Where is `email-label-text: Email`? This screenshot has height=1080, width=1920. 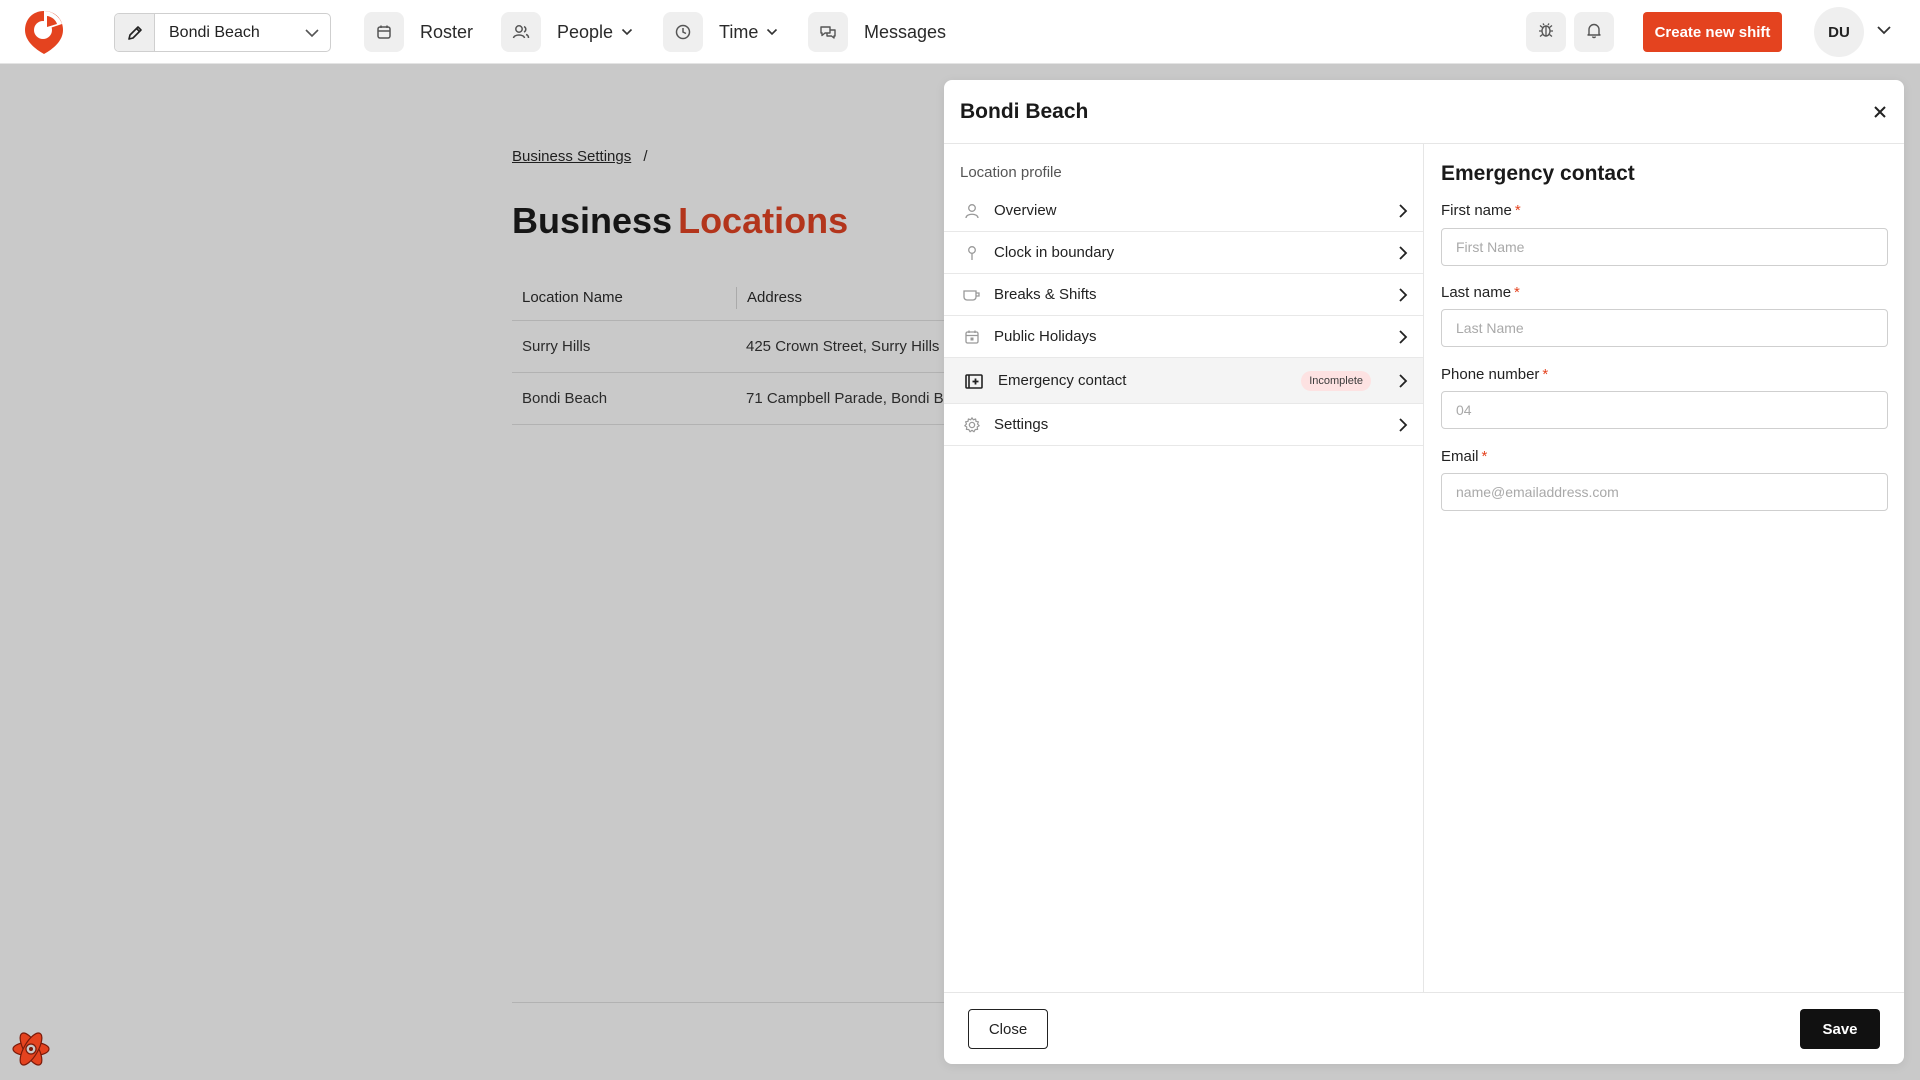
email-label-text: Email is located at coordinates (1460, 456).